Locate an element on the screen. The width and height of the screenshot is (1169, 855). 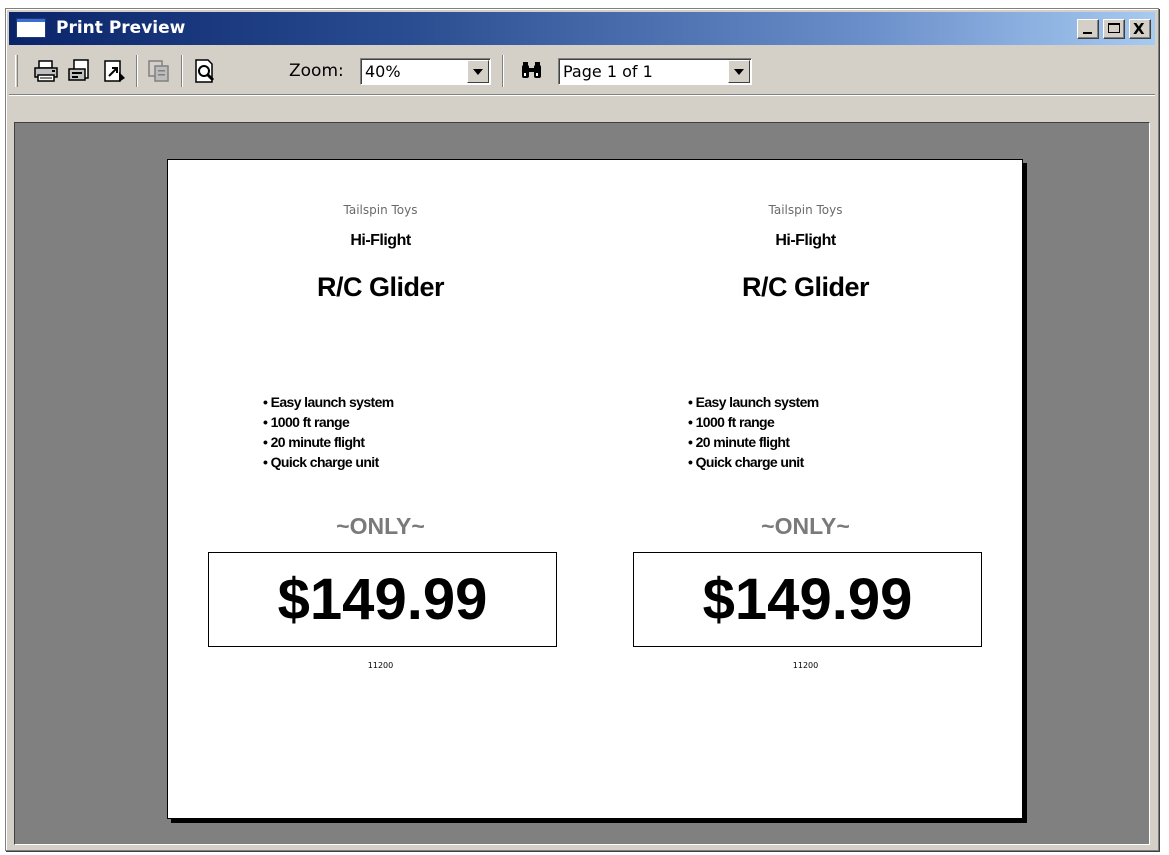
close-button: X is located at coordinates (1140, 29).